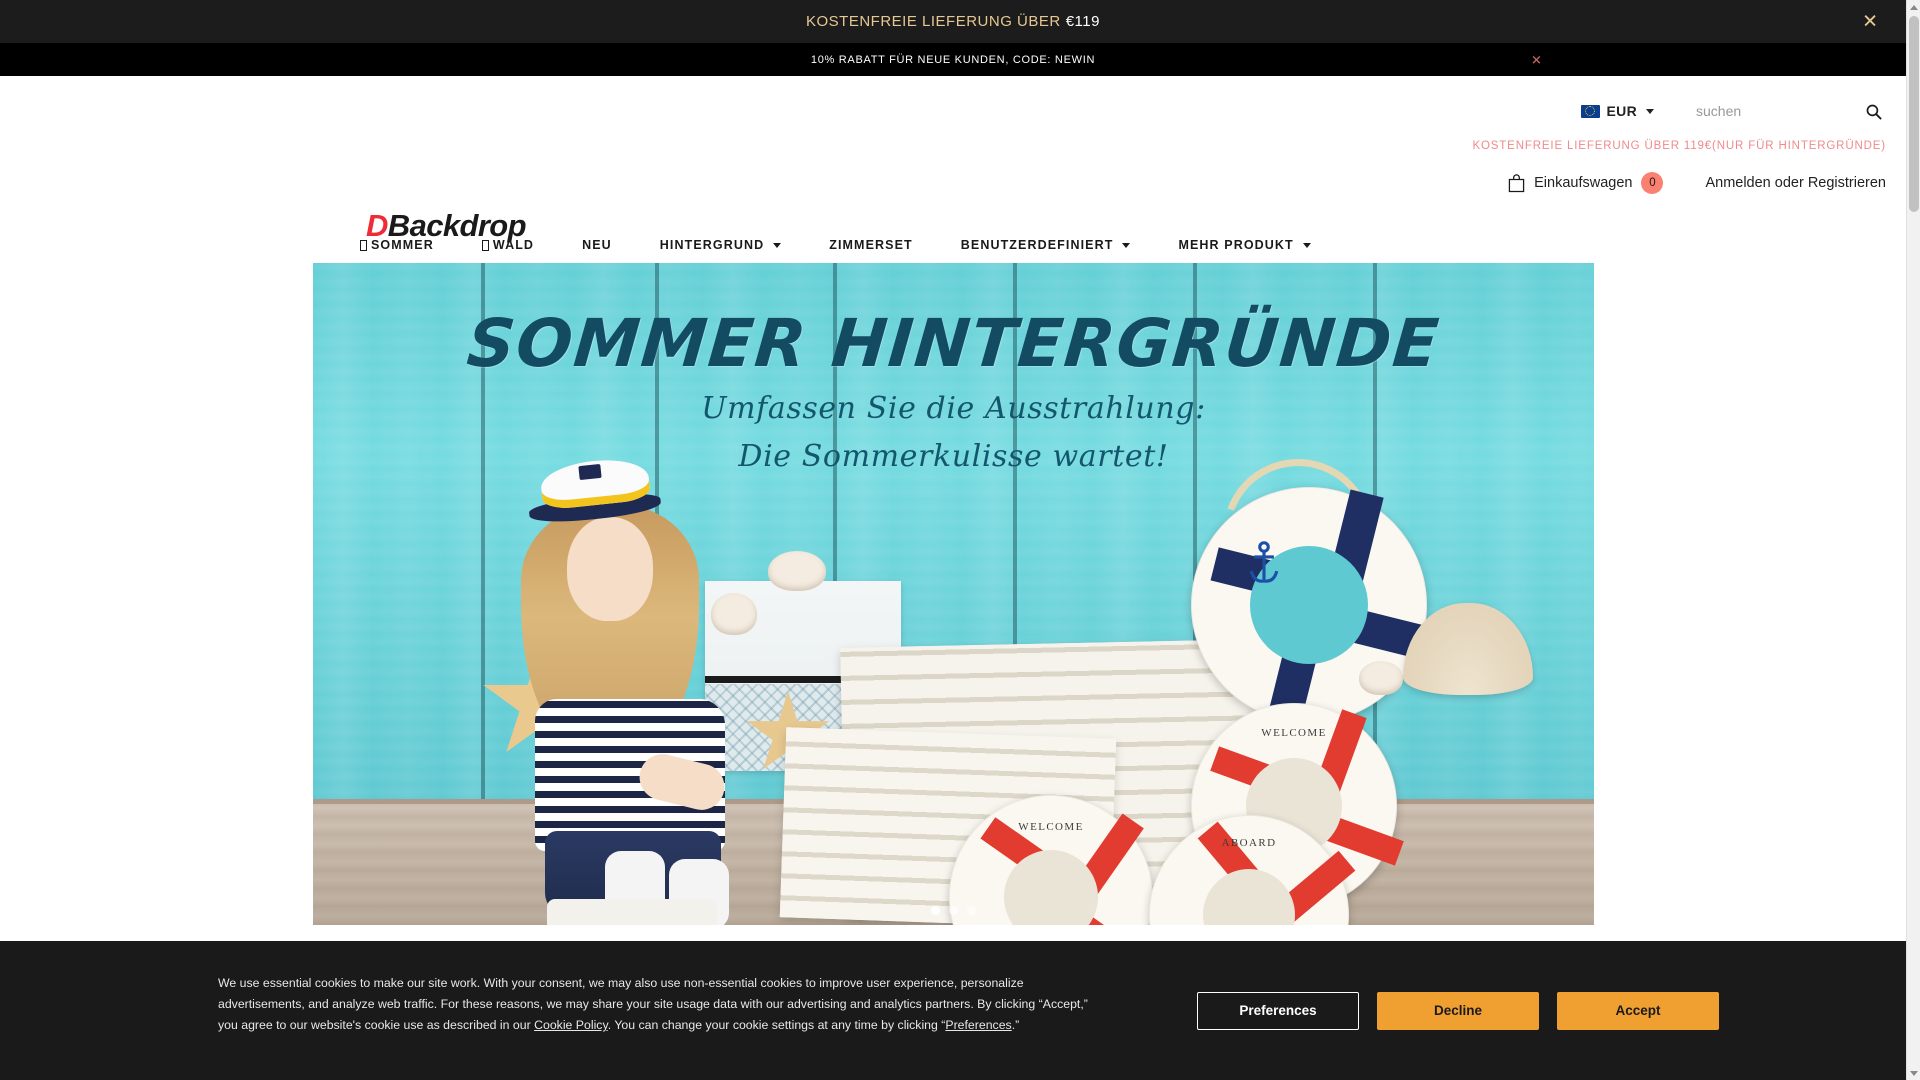  Describe the element at coordinates (644, 690) in the screenshot. I see `child-model` at that location.